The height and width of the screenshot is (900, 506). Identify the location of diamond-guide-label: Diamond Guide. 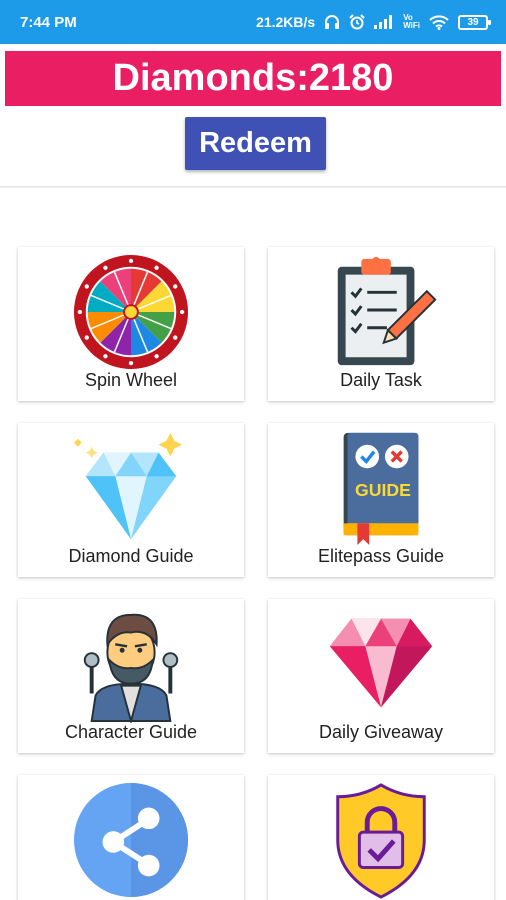
(131, 556).